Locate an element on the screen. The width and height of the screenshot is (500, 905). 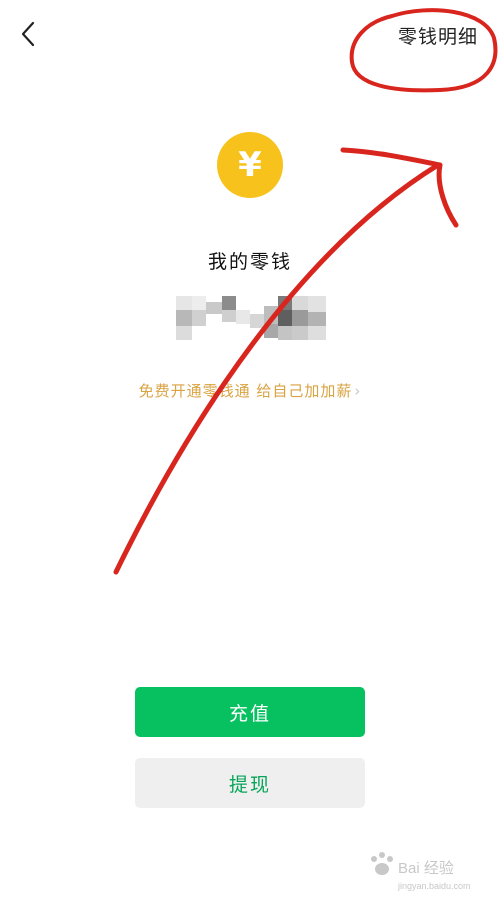
withdraw-button: 提现 is located at coordinates (250, 783).